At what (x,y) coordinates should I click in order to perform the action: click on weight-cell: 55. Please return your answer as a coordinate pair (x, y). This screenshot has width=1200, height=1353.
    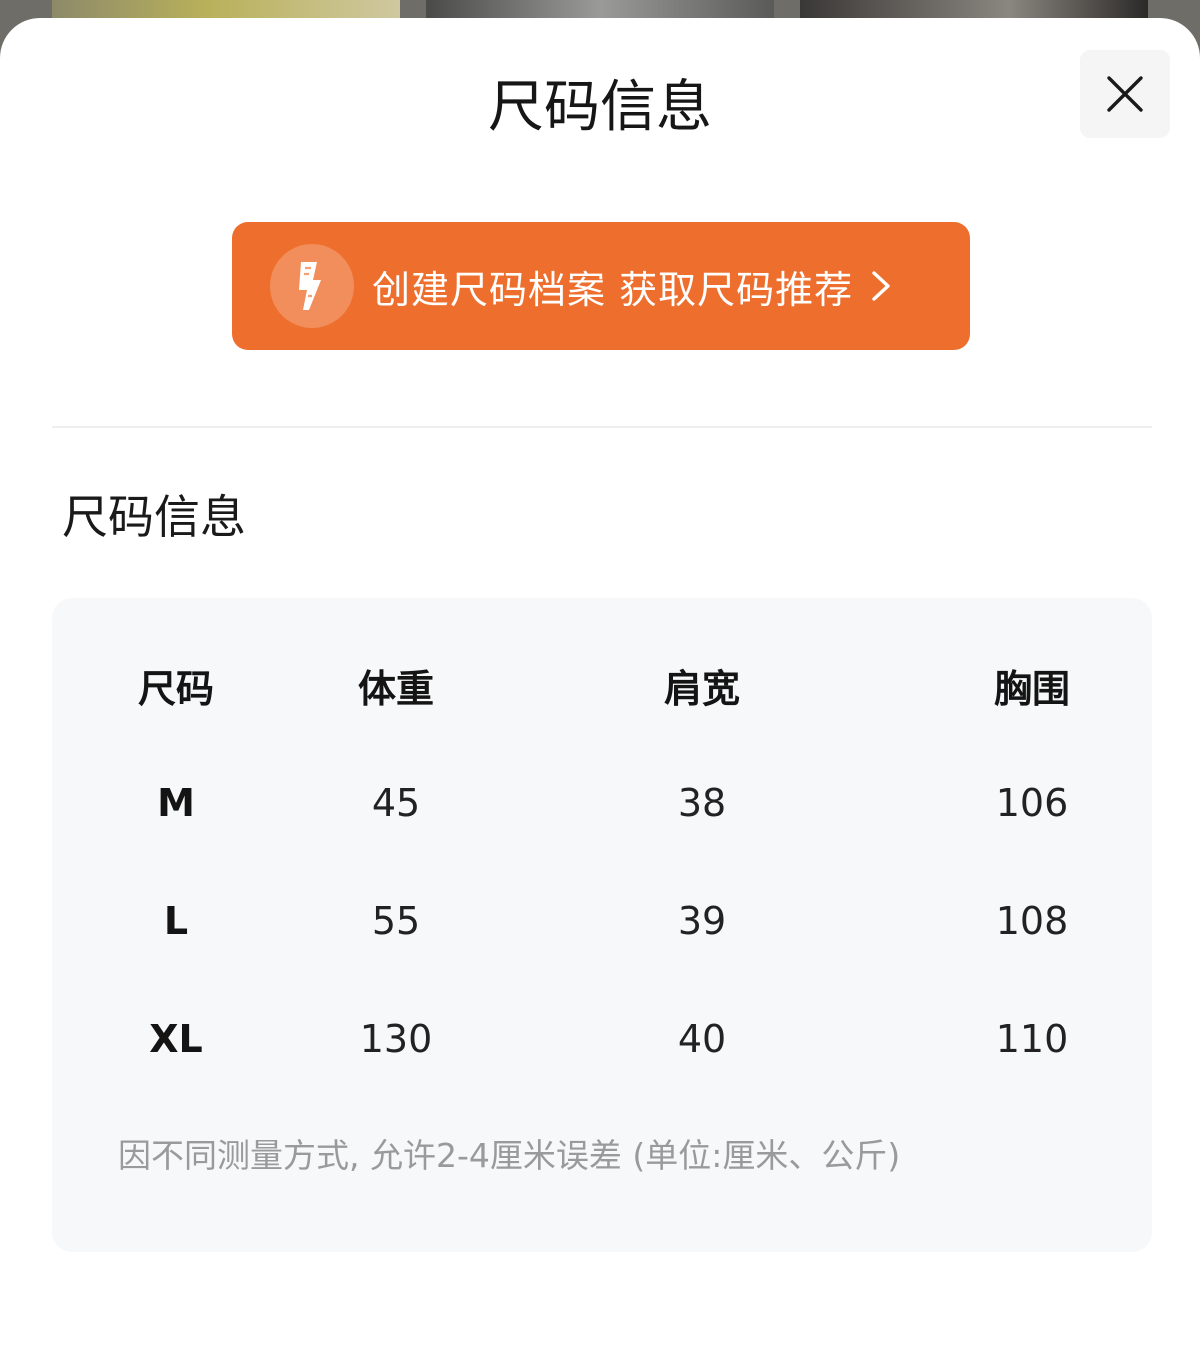
    Looking at the image, I should click on (396, 921).